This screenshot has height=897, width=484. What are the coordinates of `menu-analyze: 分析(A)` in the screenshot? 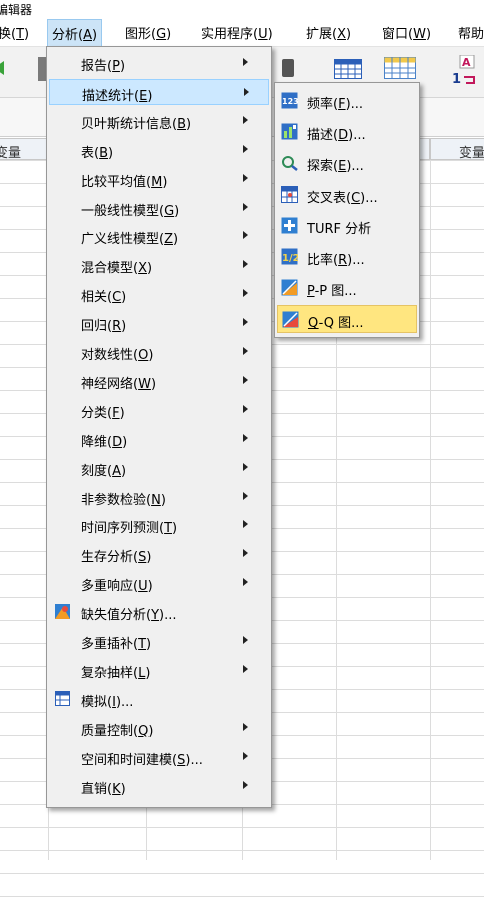 It's located at (75, 33).